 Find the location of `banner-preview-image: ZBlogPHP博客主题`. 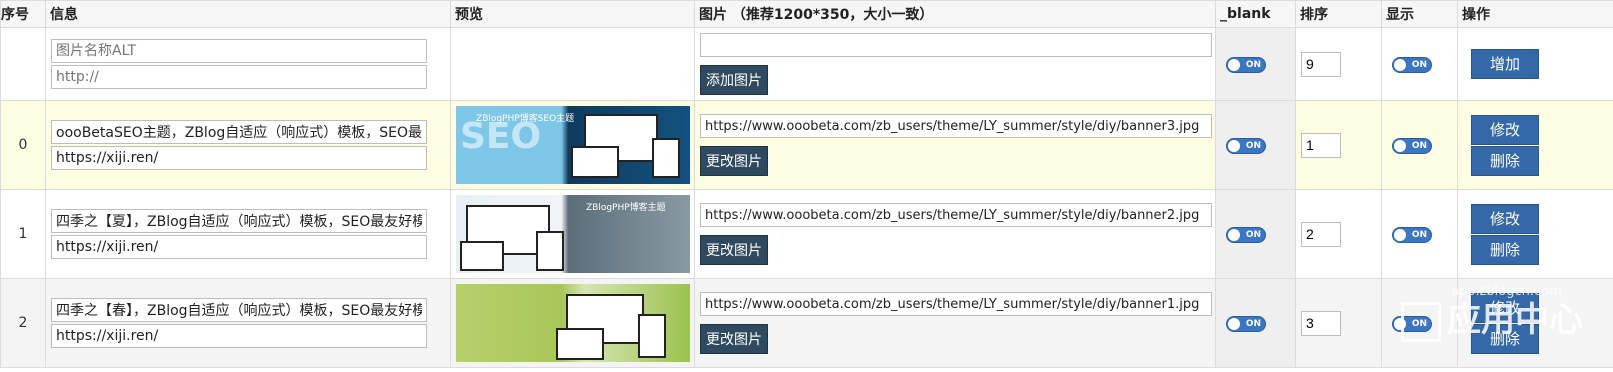

banner-preview-image: ZBlogPHP博客主题 is located at coordinates (573, 234).